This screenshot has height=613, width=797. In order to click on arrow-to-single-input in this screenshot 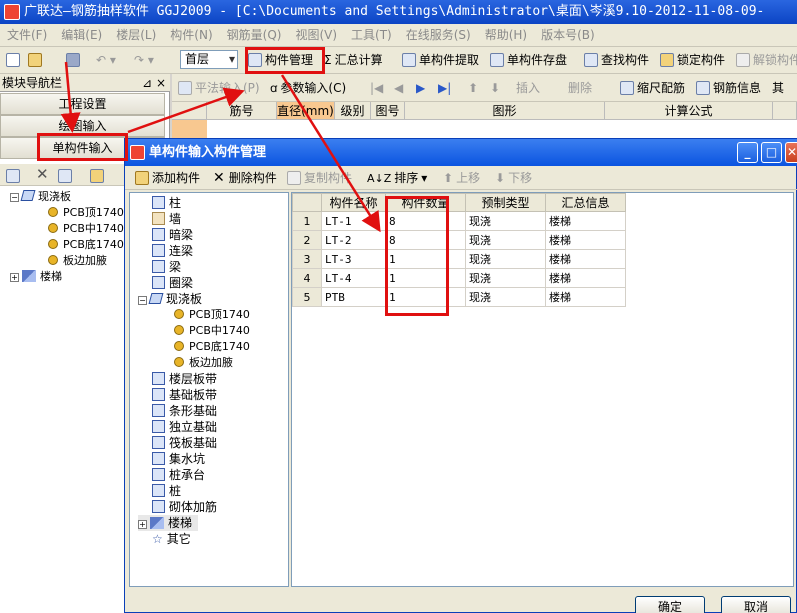, I will do `click(70, 97)`.